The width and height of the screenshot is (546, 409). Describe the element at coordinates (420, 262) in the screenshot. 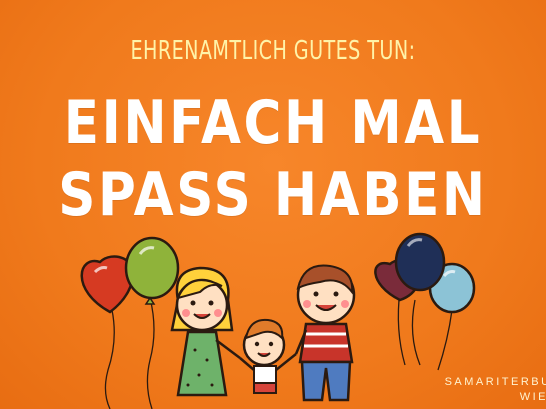

I see `navy-balloon` at that location.